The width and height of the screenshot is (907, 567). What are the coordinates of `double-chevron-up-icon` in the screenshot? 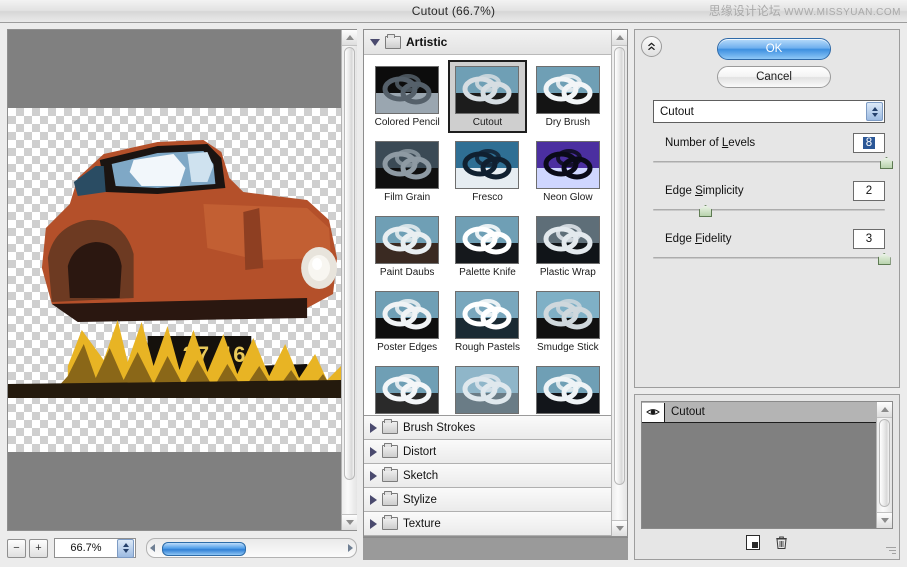 It's located at (651, 46).